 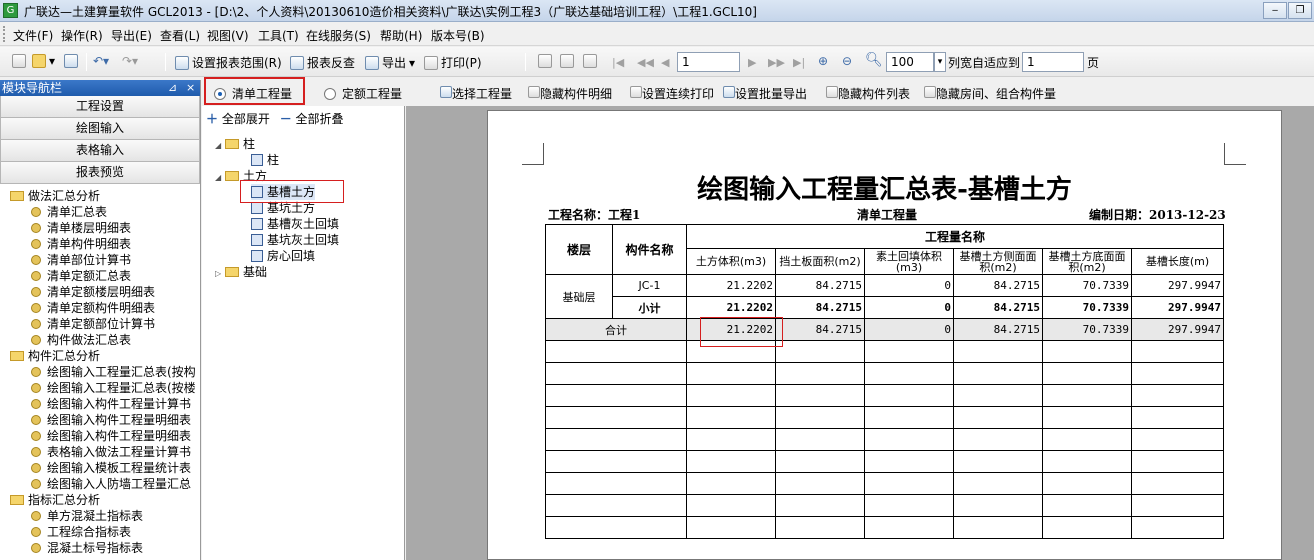 I want to click on table-row-empty, so click(x=884, y=505).